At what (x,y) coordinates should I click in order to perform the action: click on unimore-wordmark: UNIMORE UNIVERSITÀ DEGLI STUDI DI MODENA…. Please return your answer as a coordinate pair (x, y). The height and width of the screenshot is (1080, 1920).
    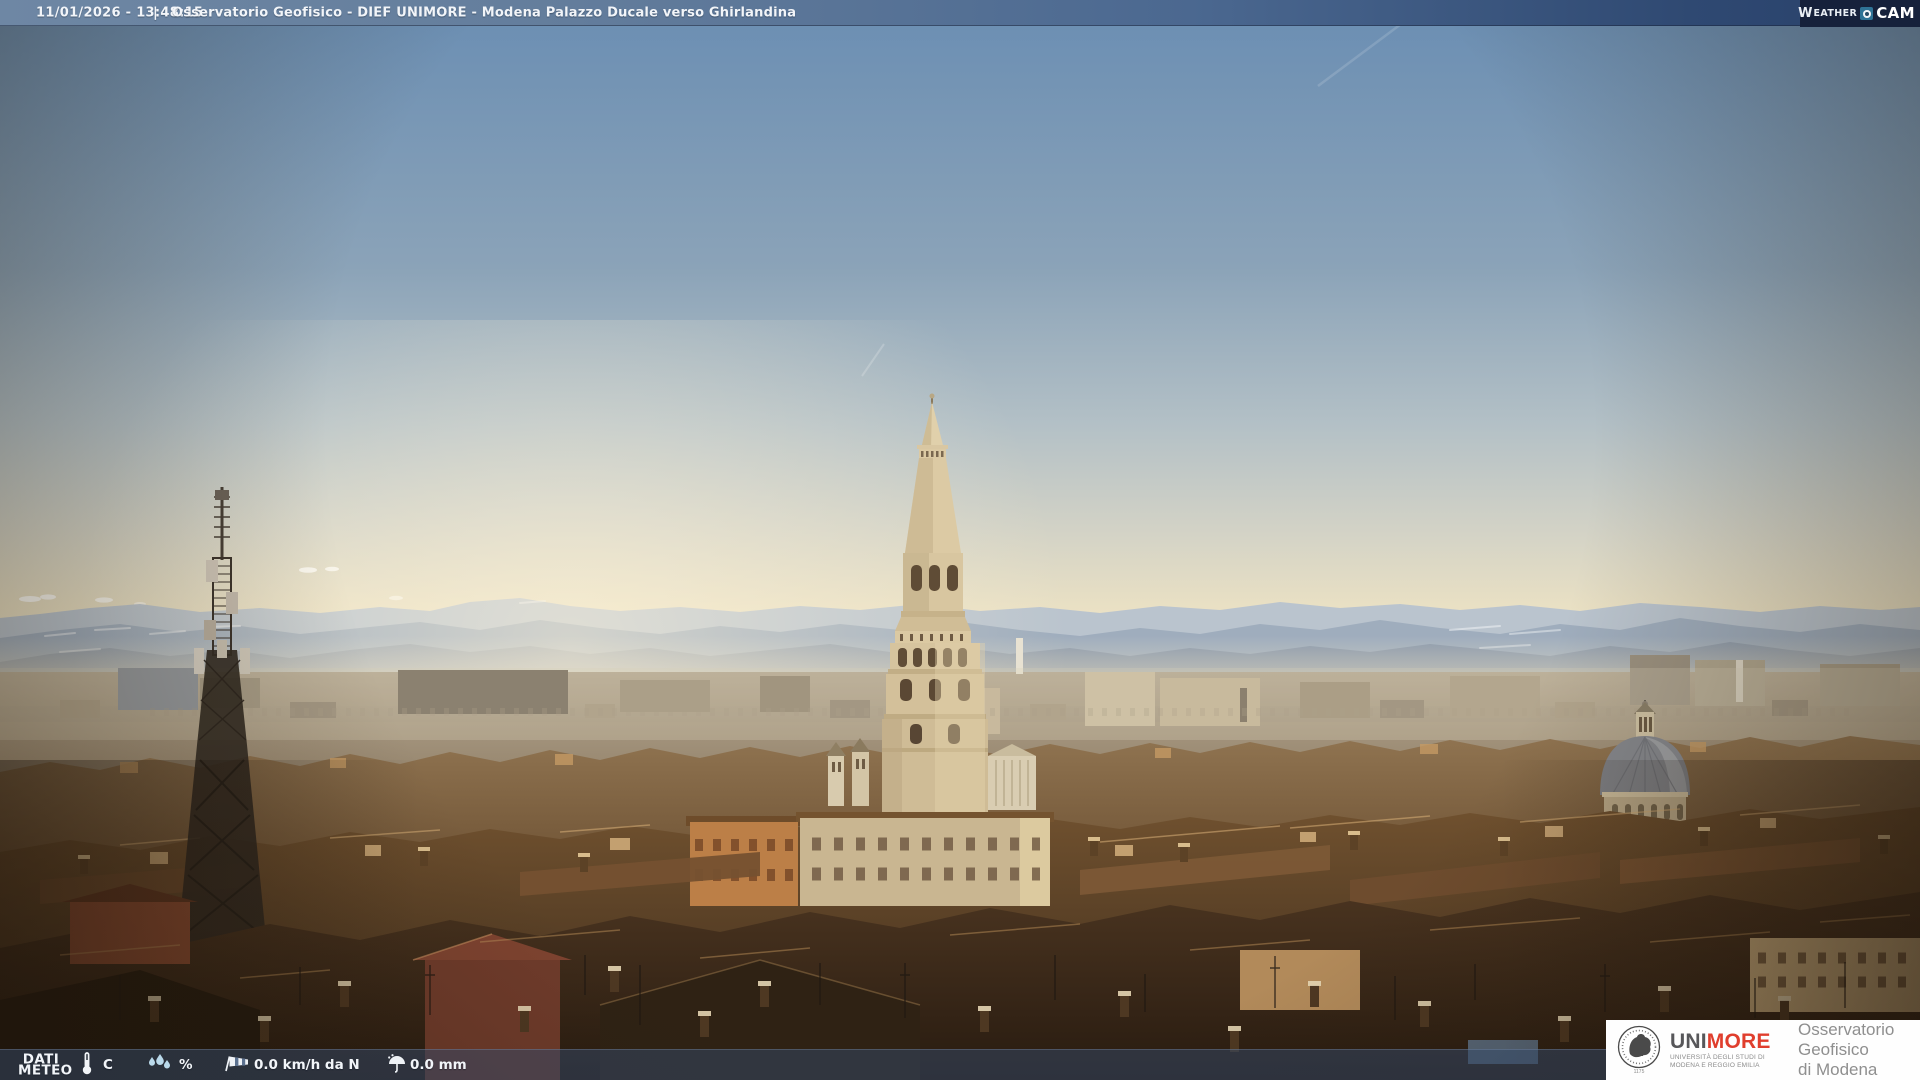
    Looking at the image, I should click on (1729, 1049).